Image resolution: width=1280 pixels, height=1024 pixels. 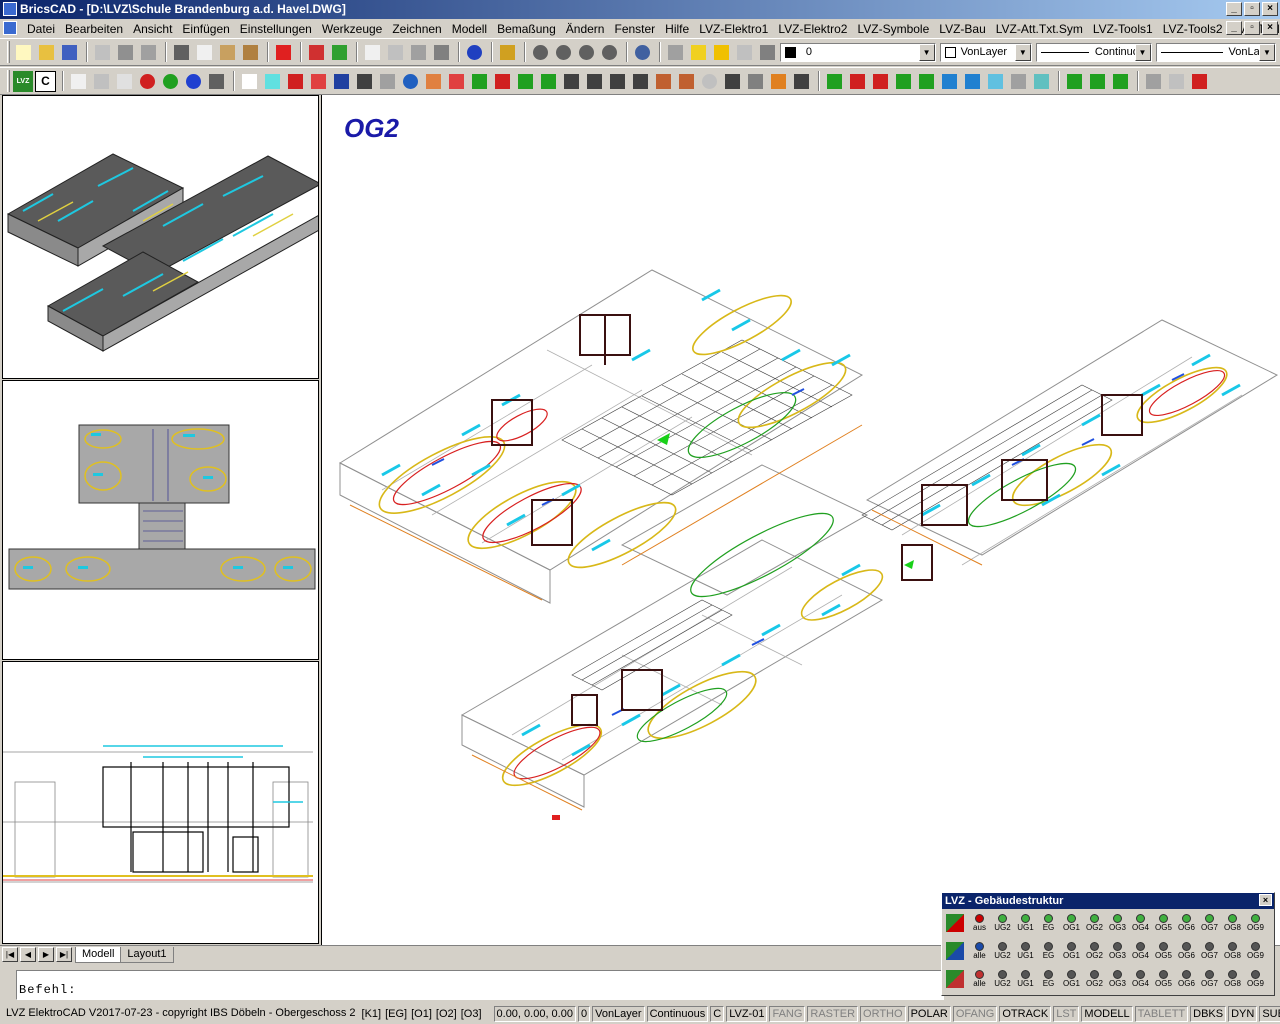 What do you see at coordinates (1123, 29) in the screenshot?
I see `menu-item: LVZ-Tools1` at bounding box center [1123, 29].